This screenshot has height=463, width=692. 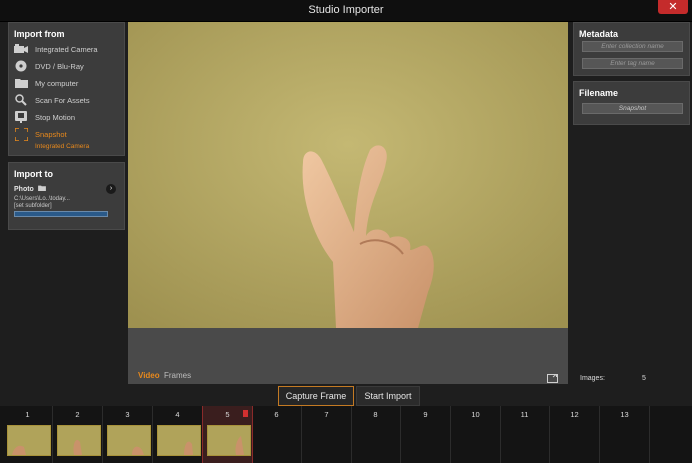 I want to click on slot-number: 6, so click(x=276, y=414).